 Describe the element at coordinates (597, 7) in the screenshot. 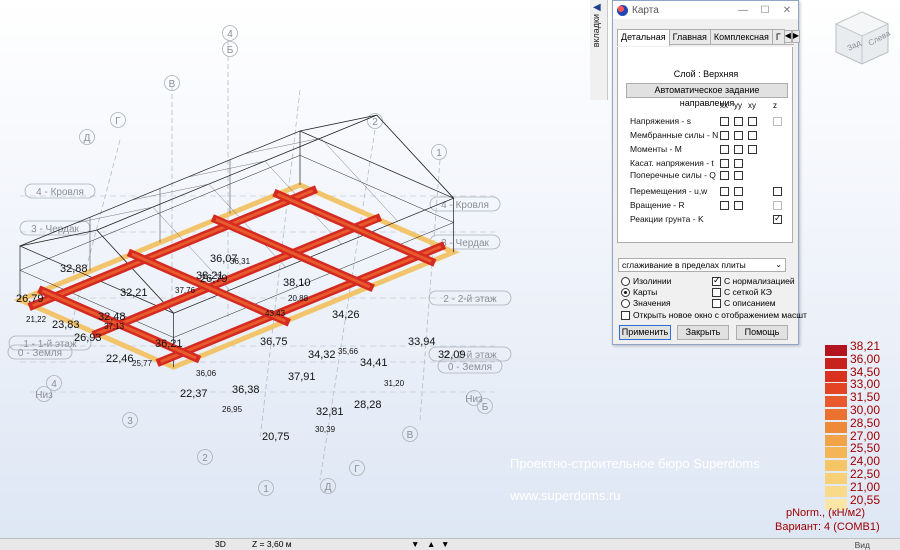

I see `arrow-left-icon: ◀` at that location.